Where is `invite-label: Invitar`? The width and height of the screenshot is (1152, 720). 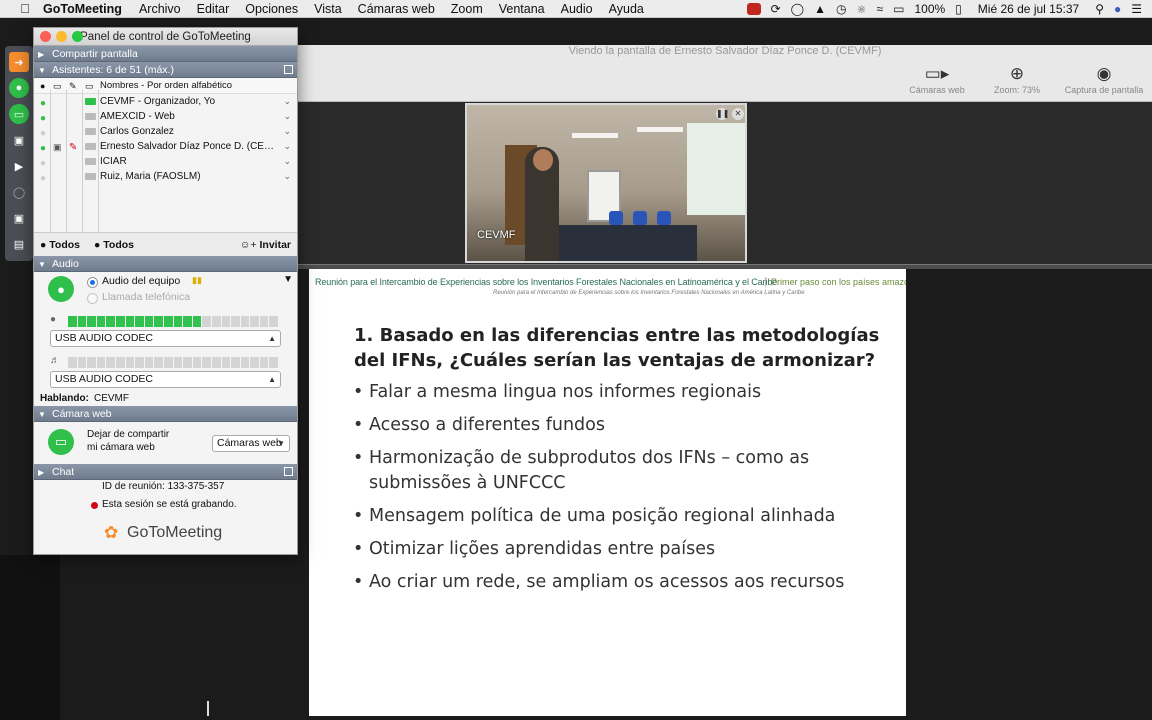 invite-label: Invitar is located at coordinates (275, 245).